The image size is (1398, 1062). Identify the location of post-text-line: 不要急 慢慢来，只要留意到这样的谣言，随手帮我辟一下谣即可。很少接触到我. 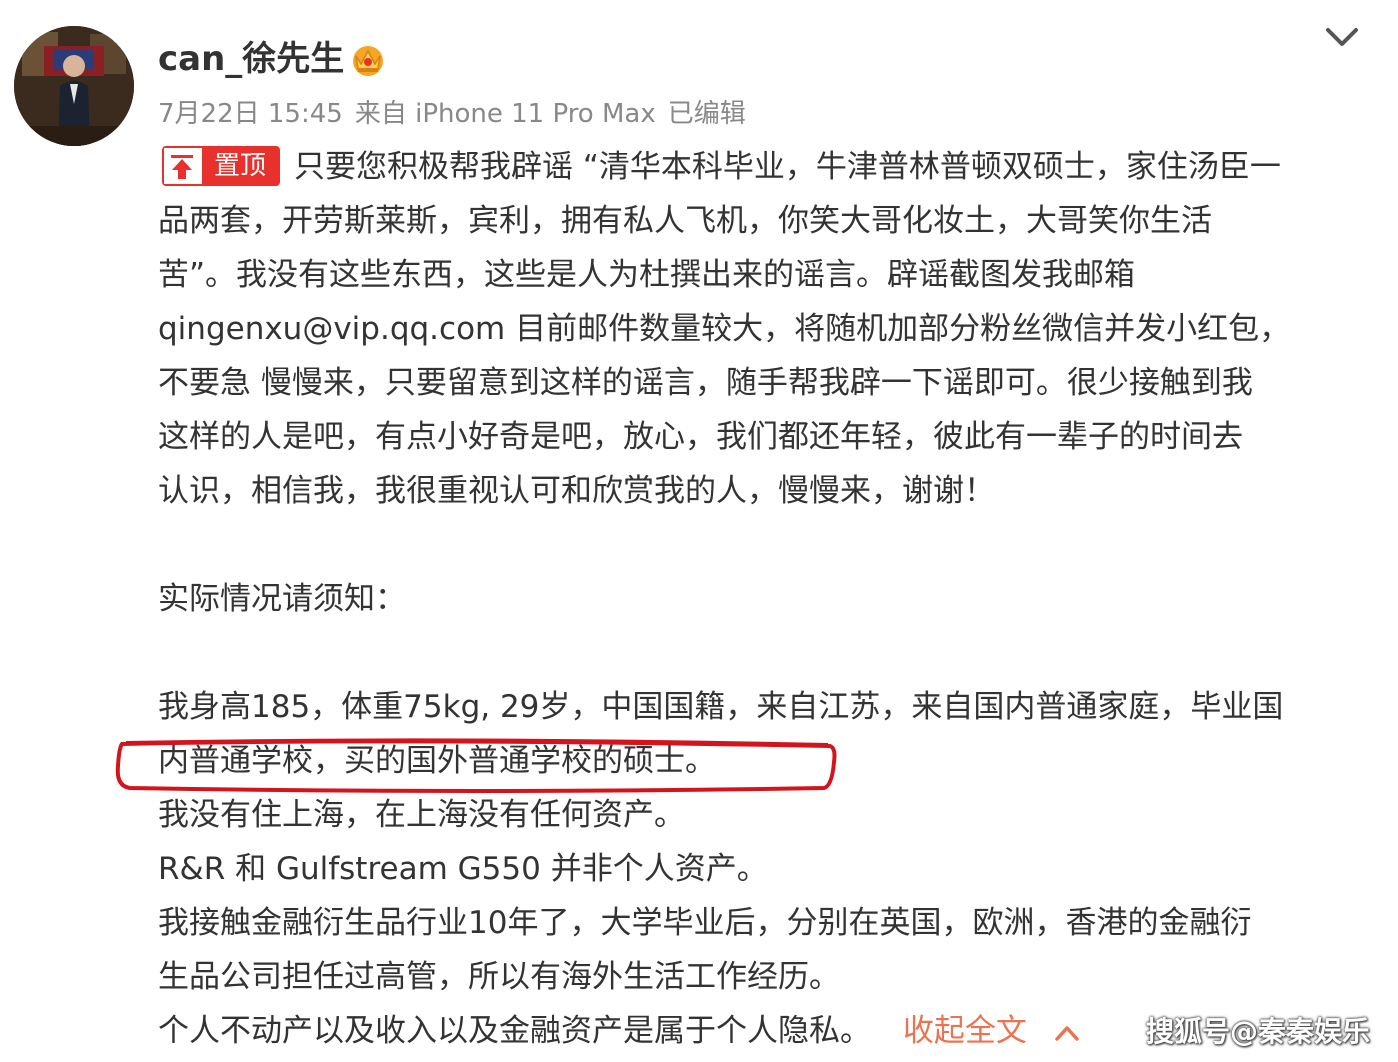
(705, 383).